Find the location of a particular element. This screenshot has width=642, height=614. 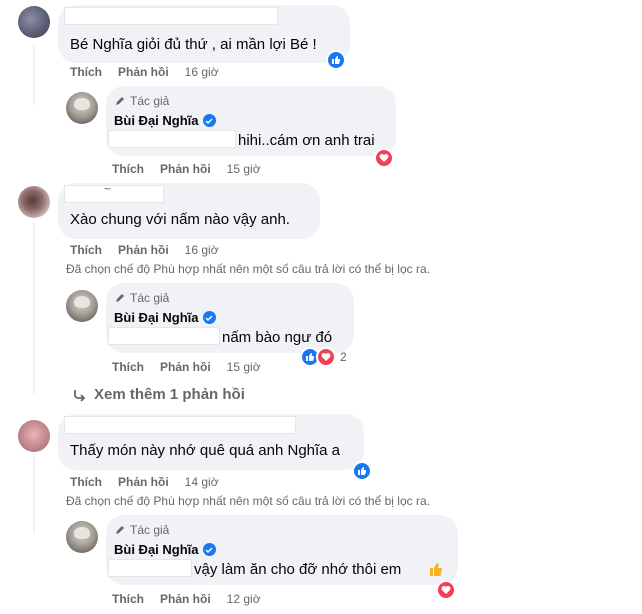

name-fragment: ~ is located at coordinates (108, 189).